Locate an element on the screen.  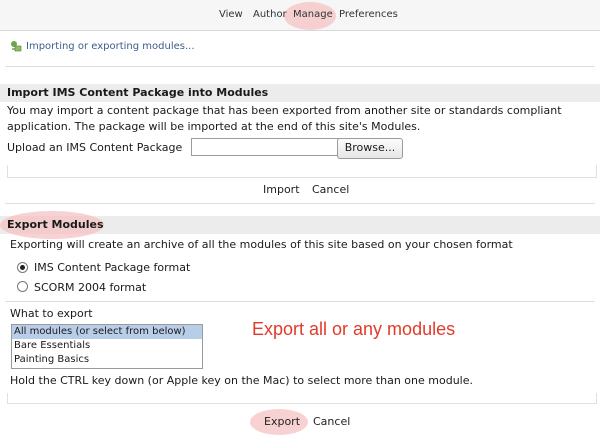
module-option: All modules (or select from below) is located at coordinates (107, 332).